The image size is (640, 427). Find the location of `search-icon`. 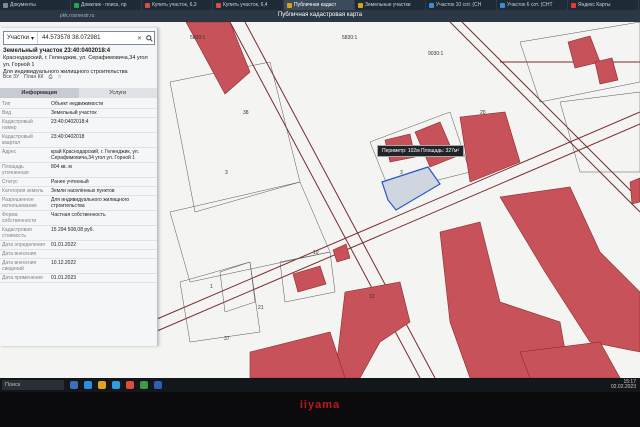

search-icon is located at coordinates (149, 38).